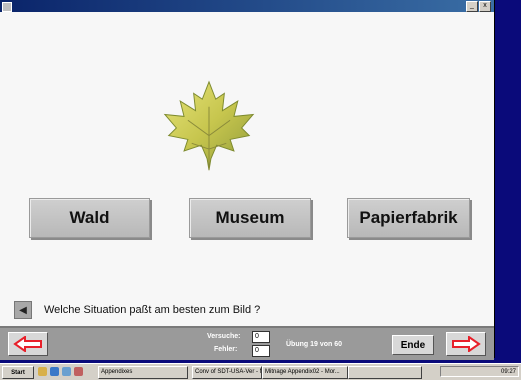  What do you see at coordinates (143, 372) in the screenshot?
I see `taskbar-item: Appendixes` at bounding box center [143, 372].